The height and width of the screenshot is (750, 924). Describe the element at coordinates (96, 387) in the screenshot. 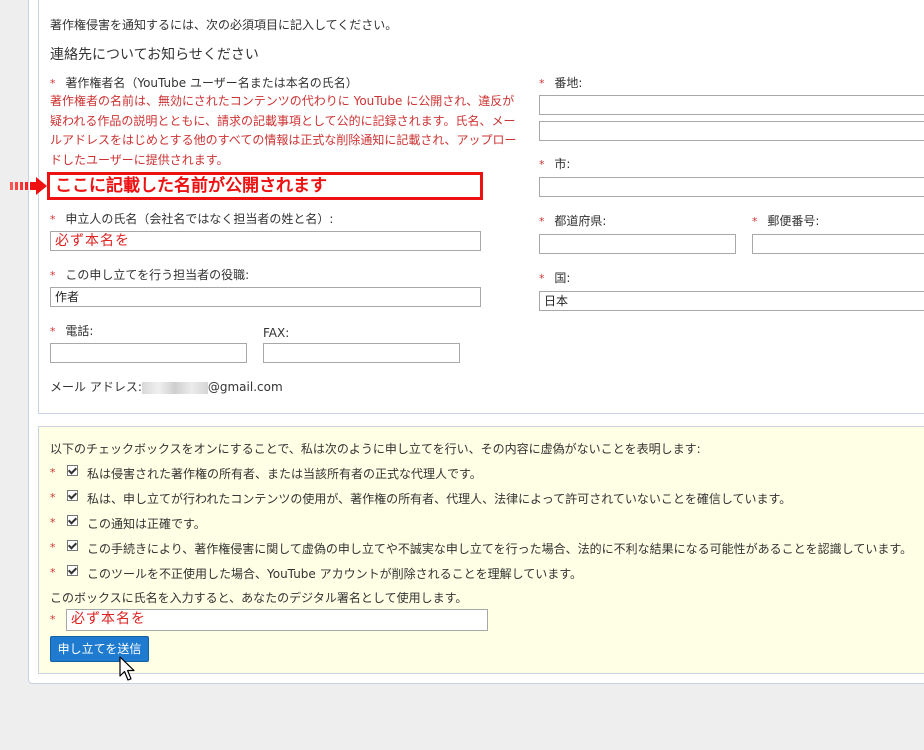

I see `email-label: メール アドレス:` at that location.